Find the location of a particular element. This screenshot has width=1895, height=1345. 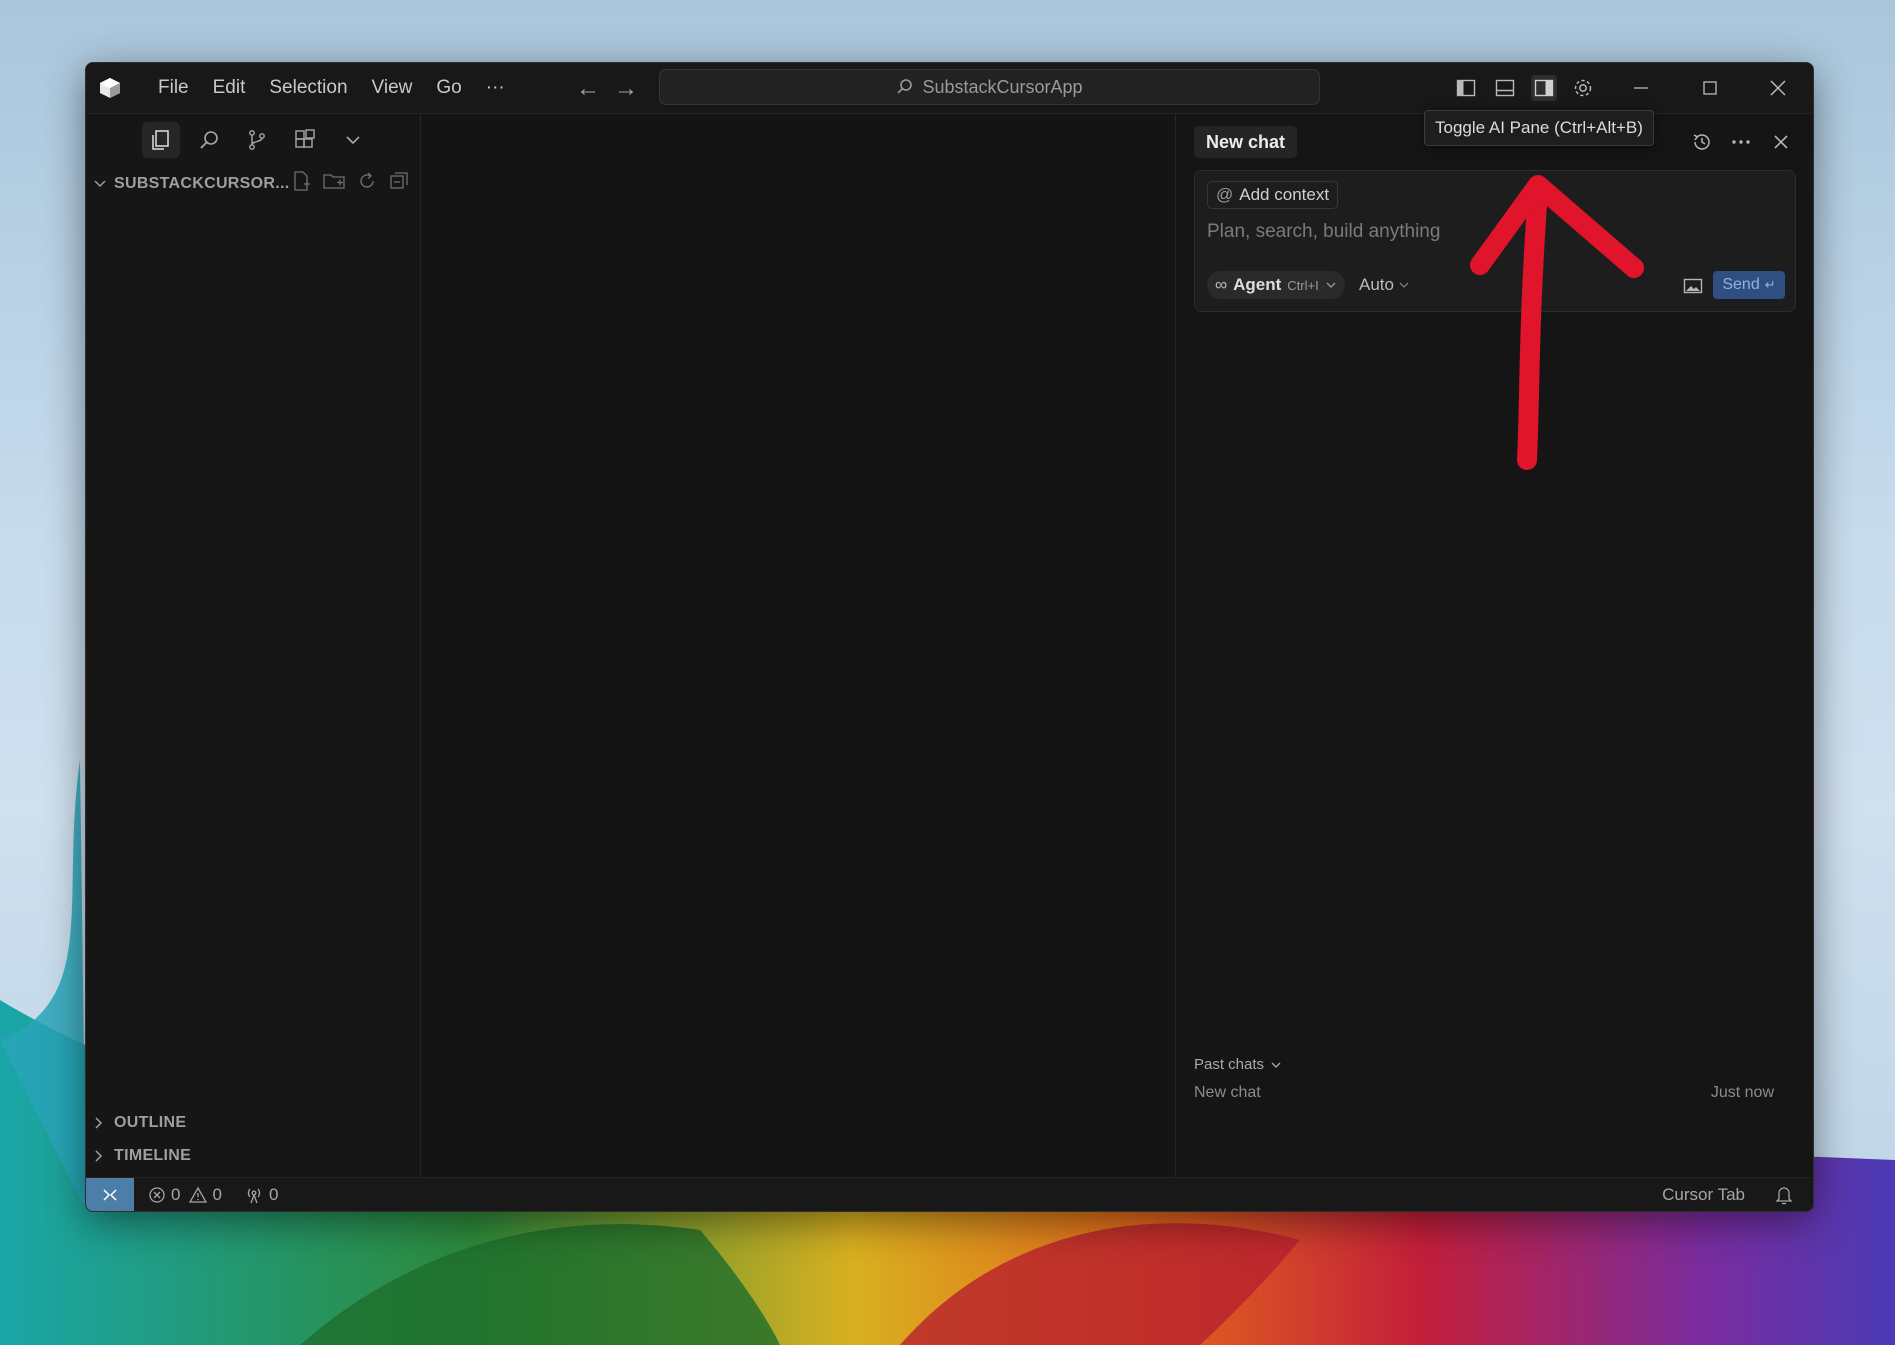

outline-section: OUTLINE is located at coordinates (139, 1123).